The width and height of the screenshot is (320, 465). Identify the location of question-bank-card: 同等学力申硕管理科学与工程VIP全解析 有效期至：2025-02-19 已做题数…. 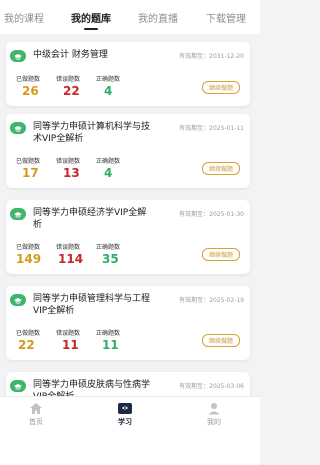
(128, 323).